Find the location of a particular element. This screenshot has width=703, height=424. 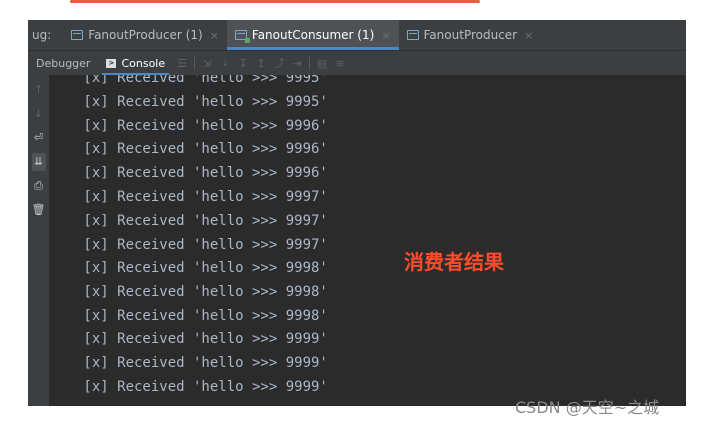

console-icon: > is located at coordinates (111, 63).